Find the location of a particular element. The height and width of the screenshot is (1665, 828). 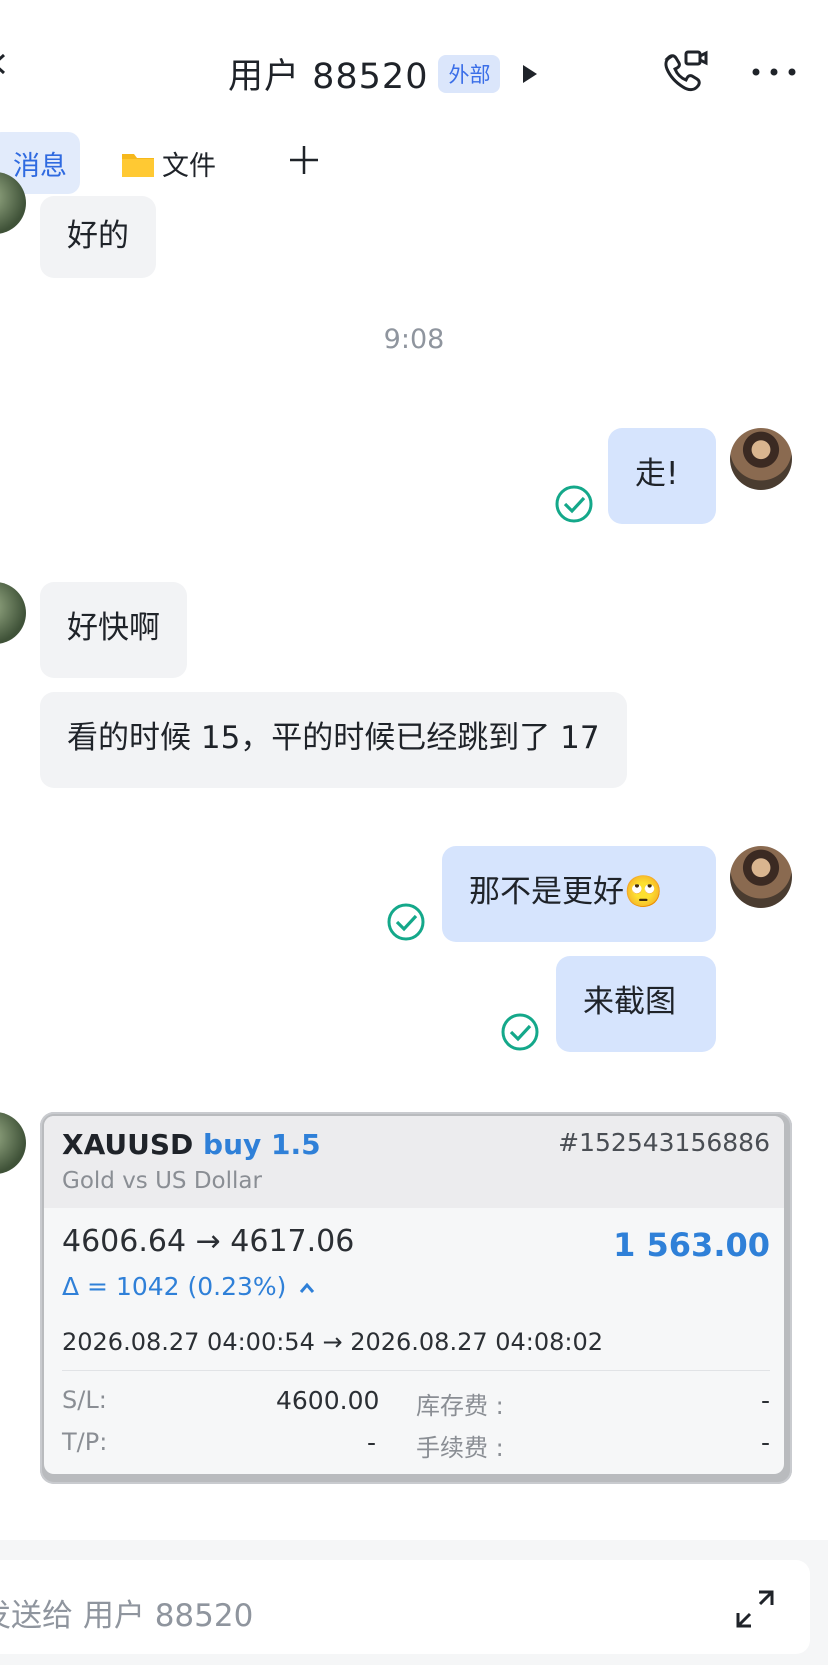

tab-messages-label: 消息 is located at coordinates (40, 166).